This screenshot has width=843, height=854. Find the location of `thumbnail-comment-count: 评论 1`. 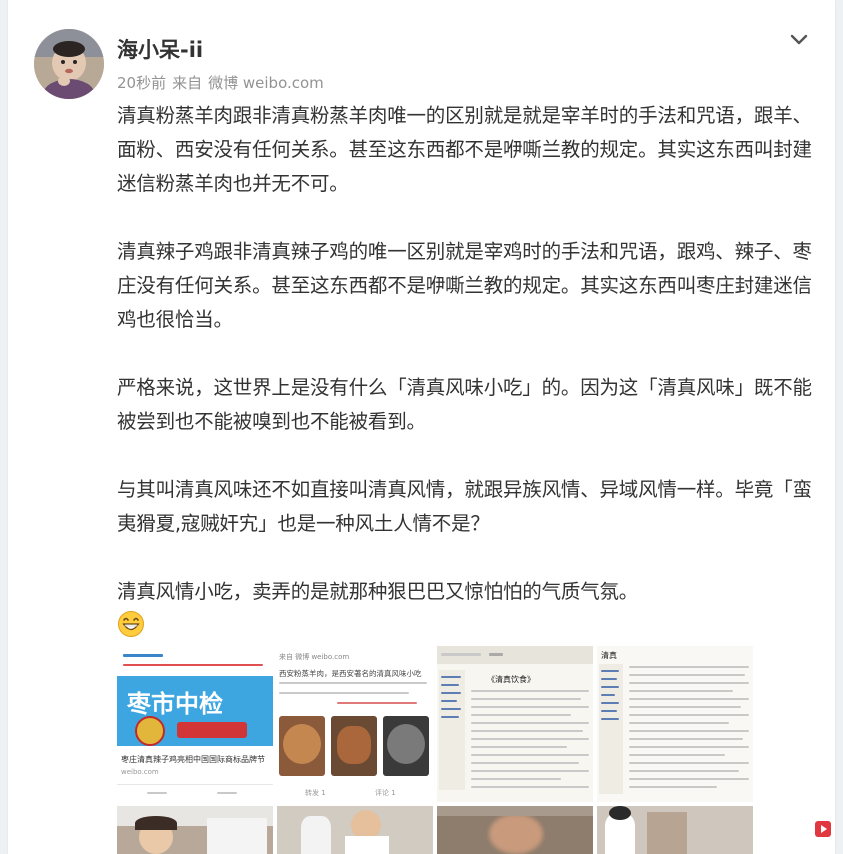

thumbnail-comment-count: 评论 1 is located at coordinates (385, 793).